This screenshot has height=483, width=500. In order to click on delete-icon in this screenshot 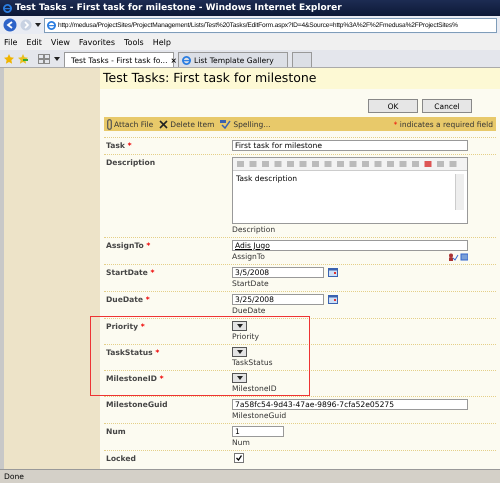, I will do `click(163, 124)`.